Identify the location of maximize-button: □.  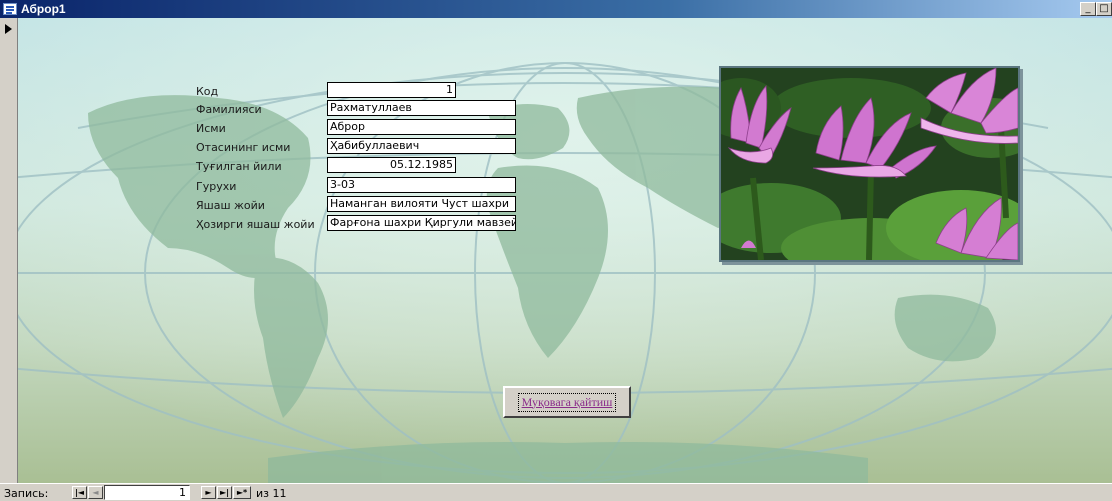
(1104, 9).